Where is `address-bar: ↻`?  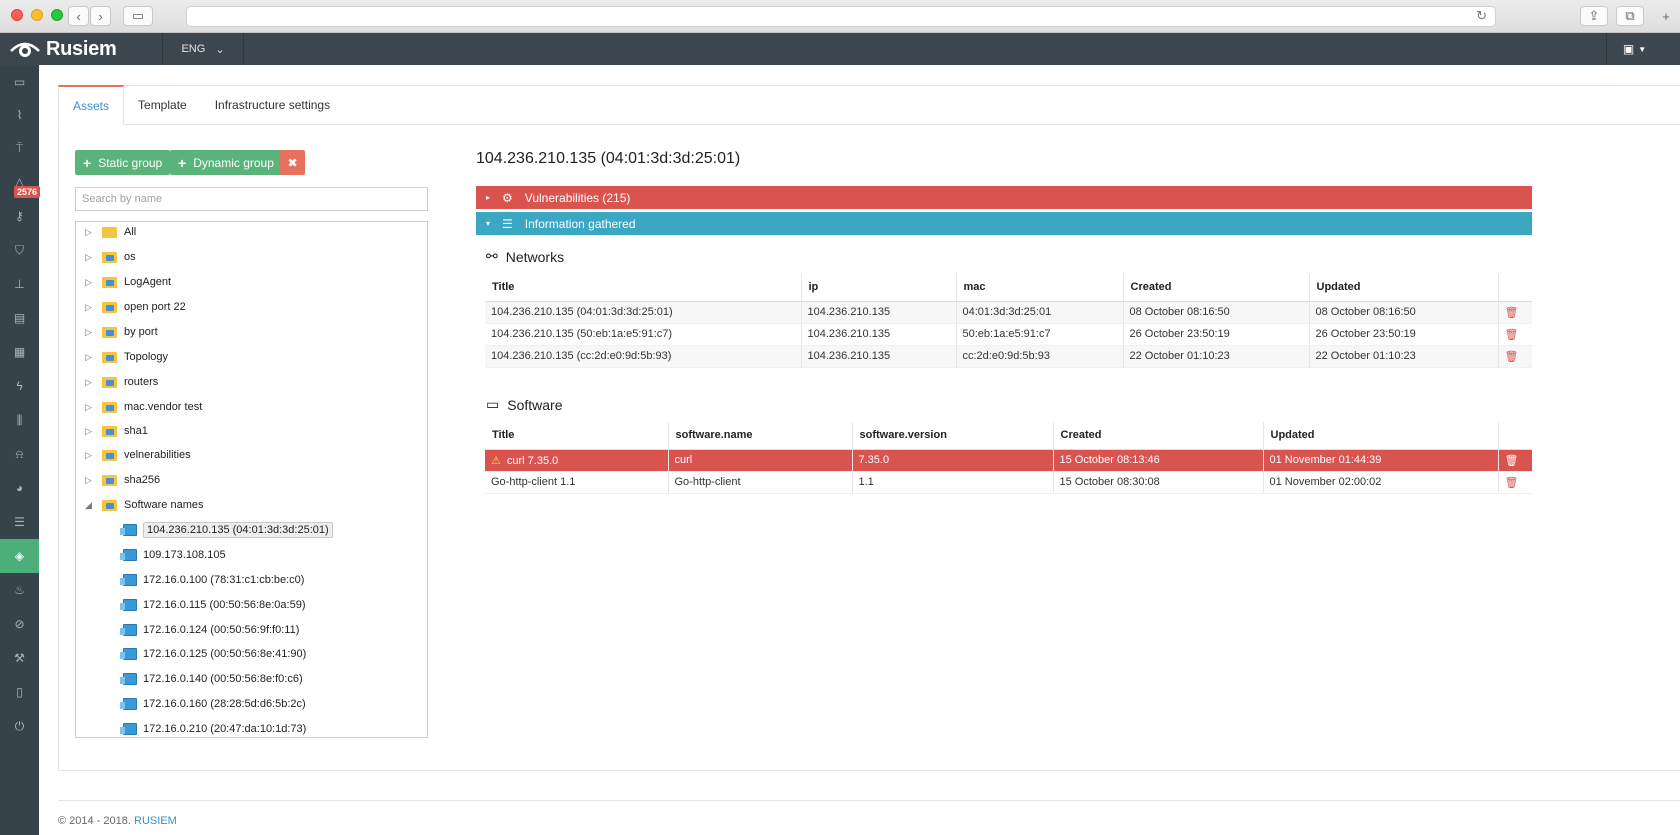 address-bar: ↻ is located at coordinates (841, 16).